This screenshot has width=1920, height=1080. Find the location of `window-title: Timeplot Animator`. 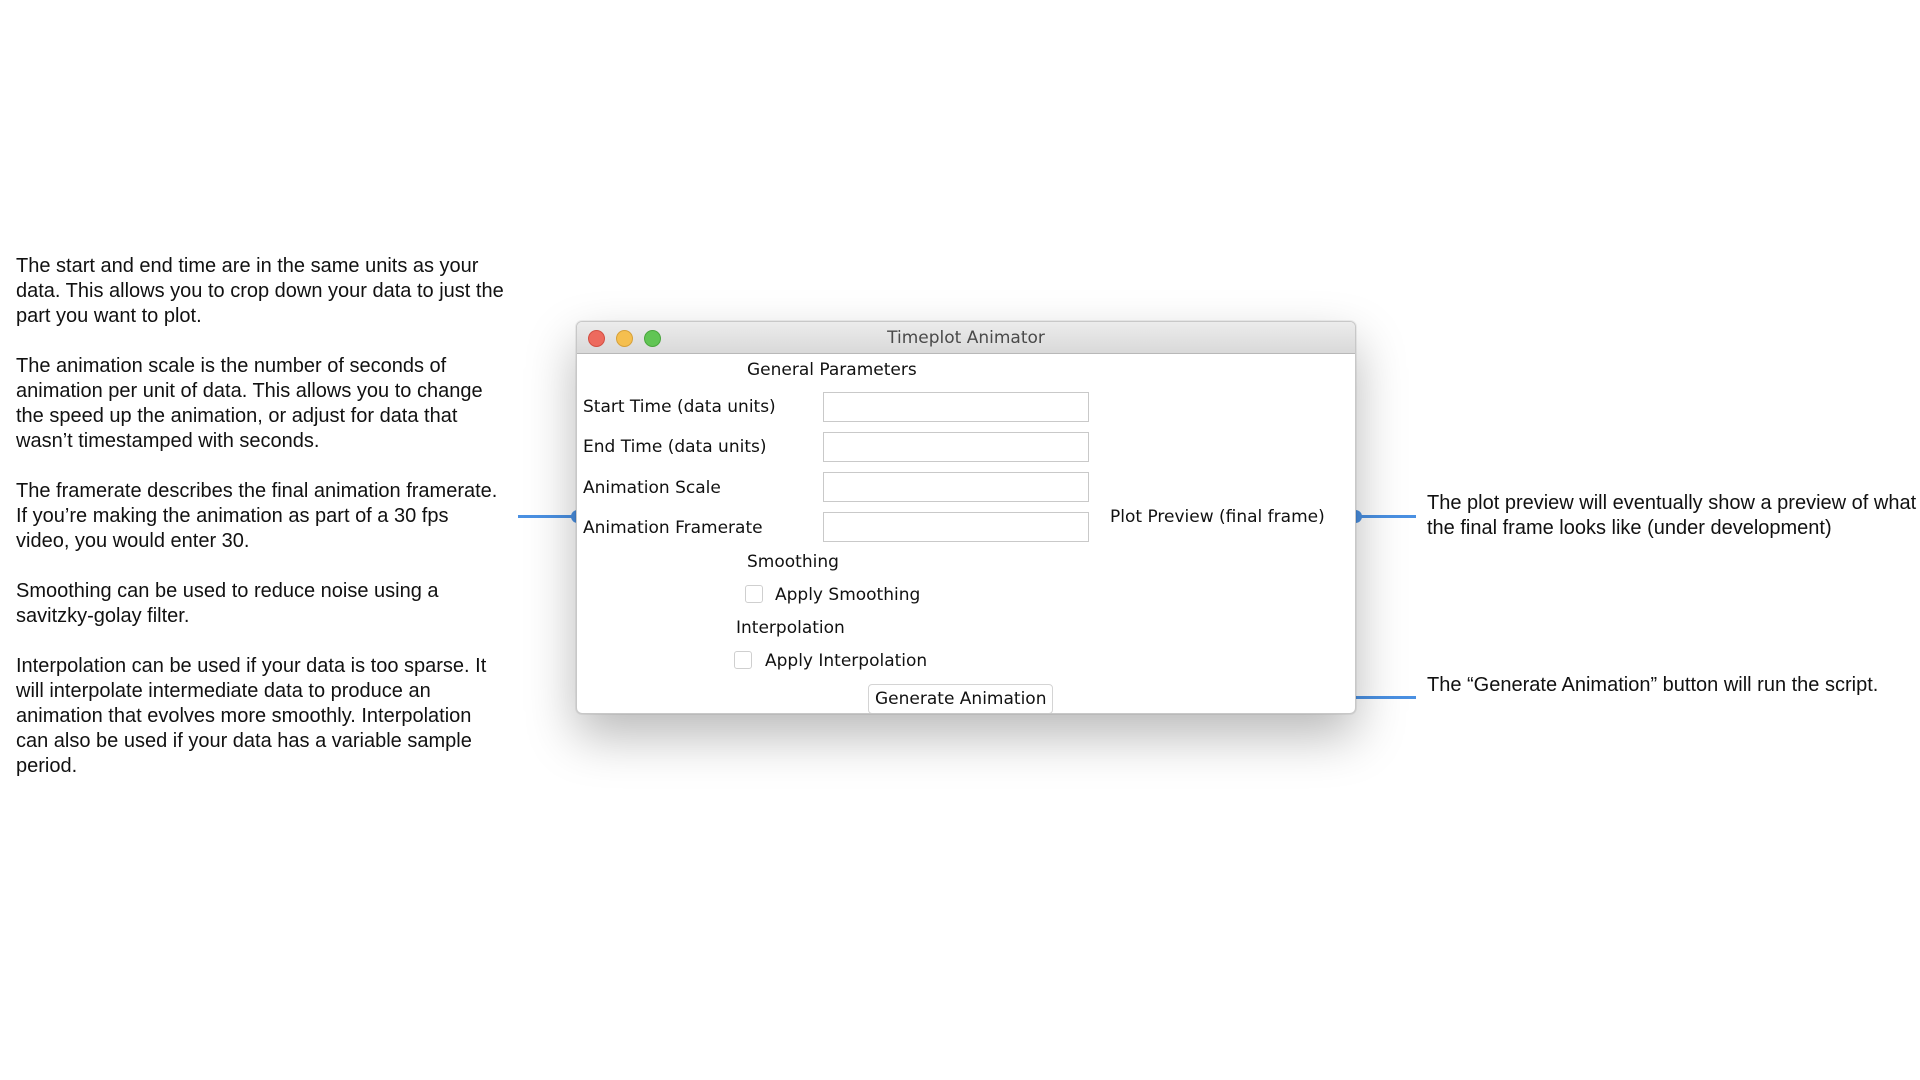

window-title: Timeplot Animator is located at coordinates (966, 338).